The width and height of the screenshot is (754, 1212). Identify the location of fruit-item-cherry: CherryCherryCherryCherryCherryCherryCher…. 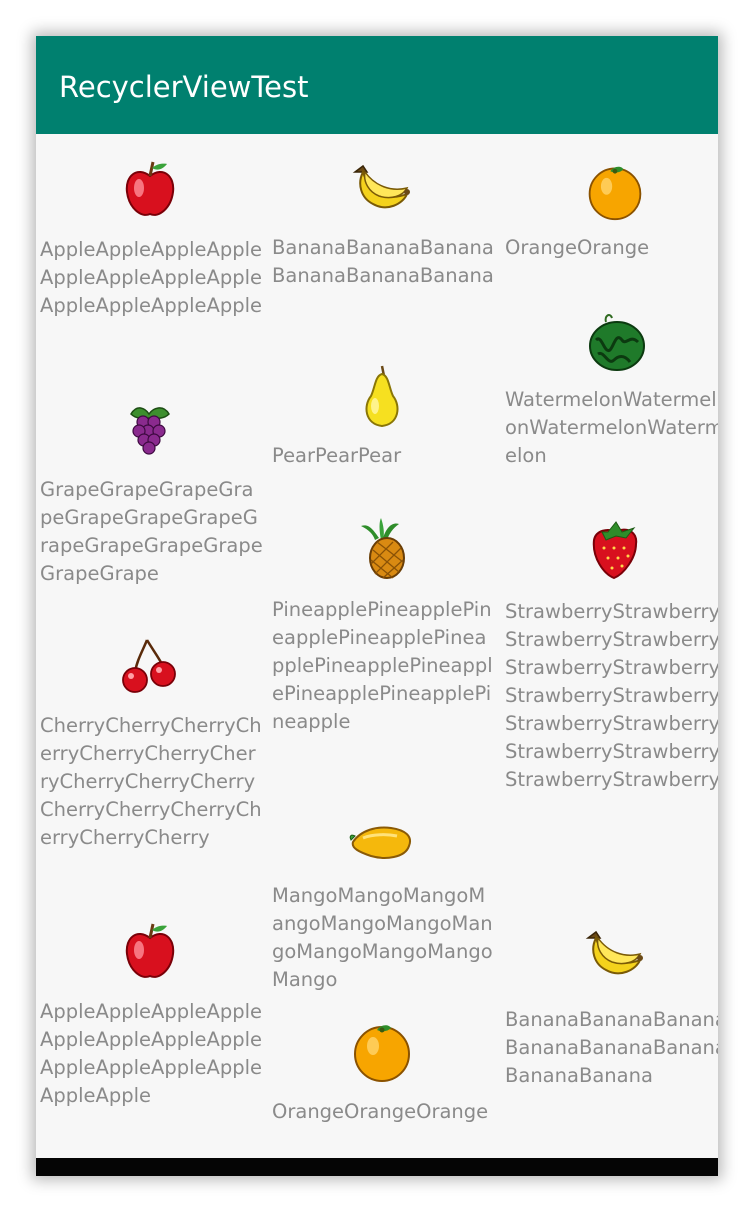
(149, 742).